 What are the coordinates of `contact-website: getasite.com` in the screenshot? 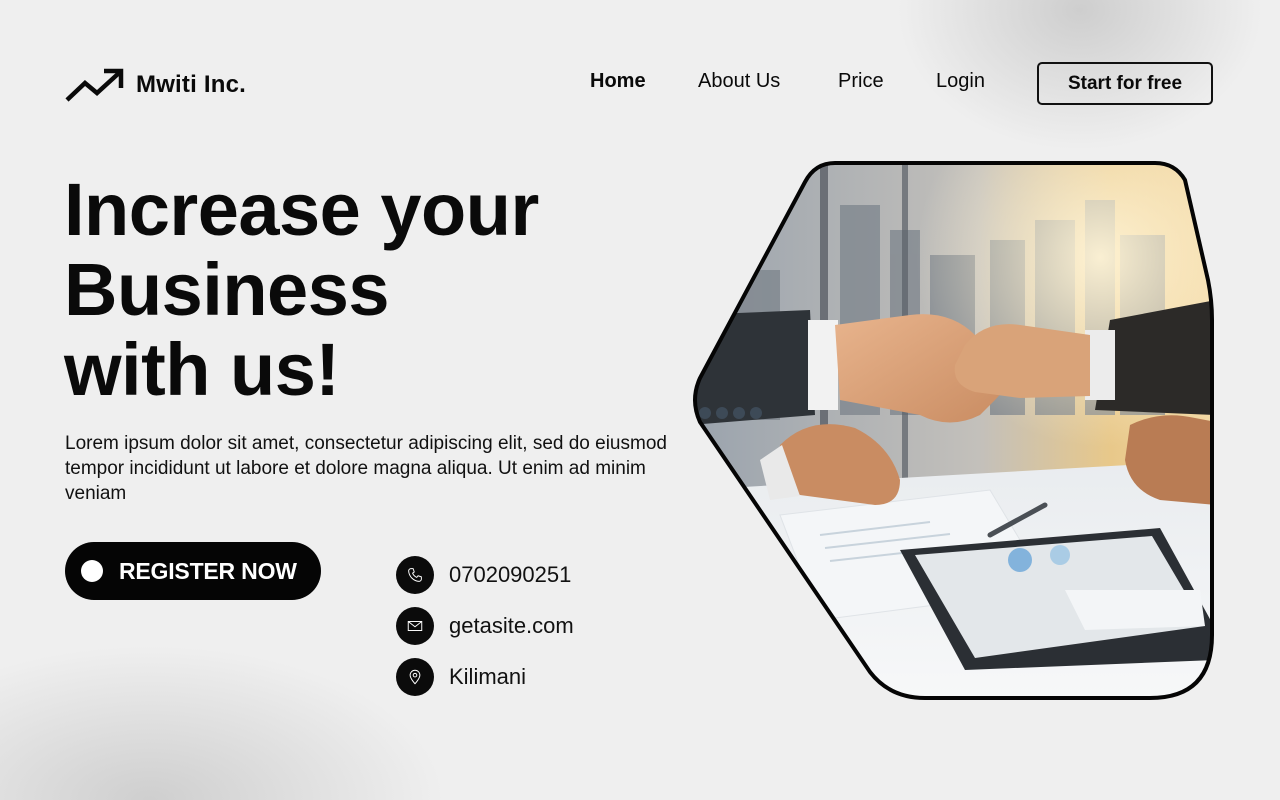 It's located at (485, 626).